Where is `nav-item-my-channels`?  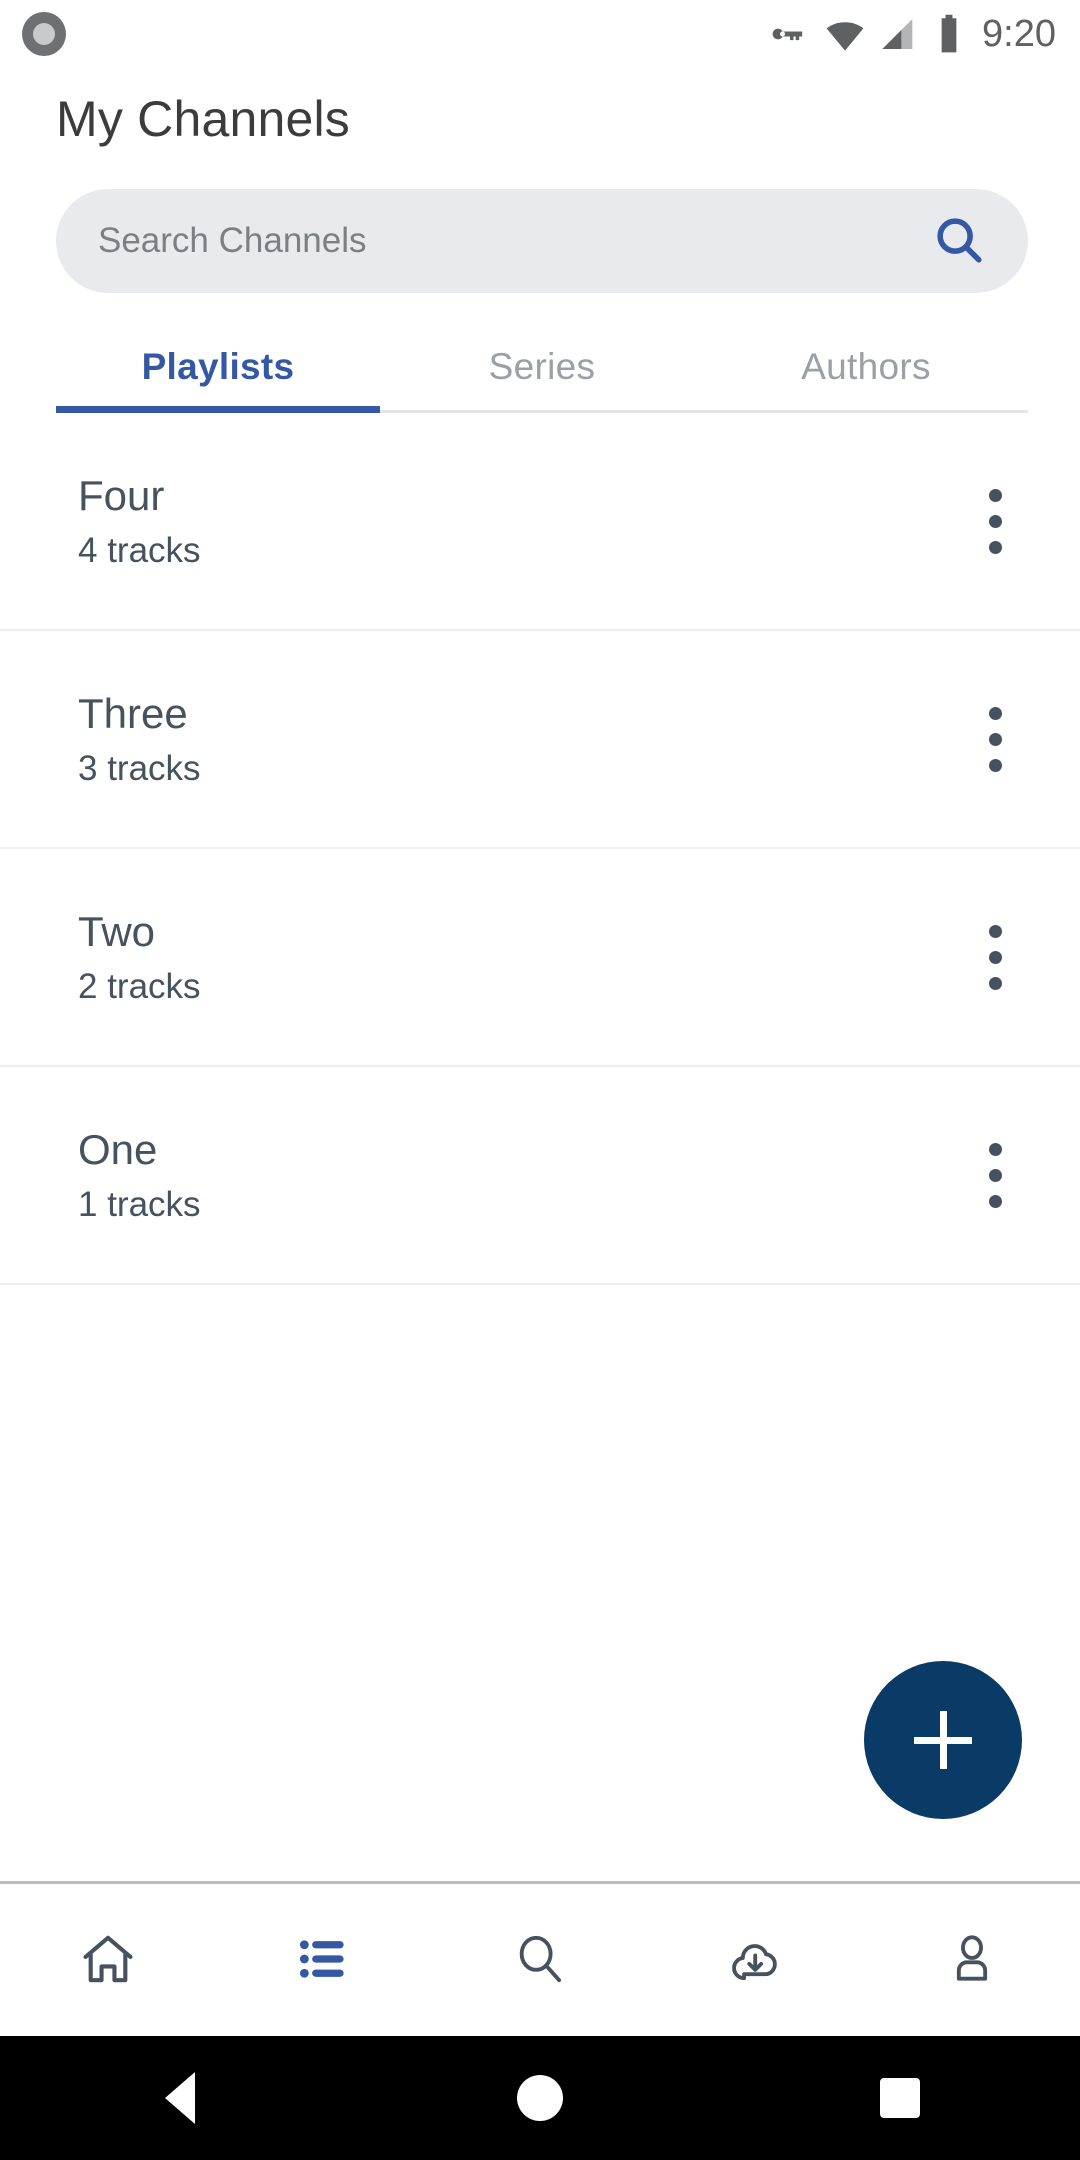 nav-item-my-channels is located at coordinates (324, 1960).